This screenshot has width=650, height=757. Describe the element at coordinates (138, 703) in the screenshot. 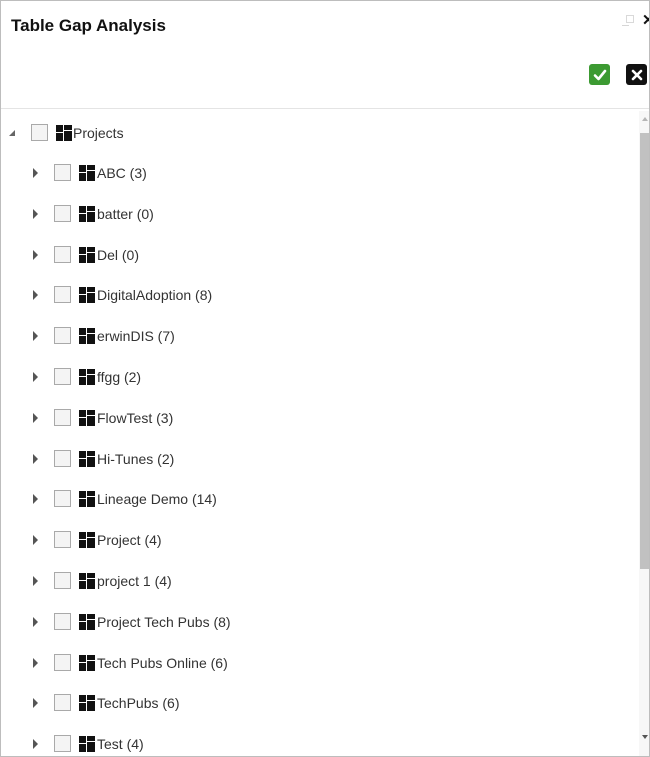

I see `tree-item-label: TechPubs (6)` at that location.